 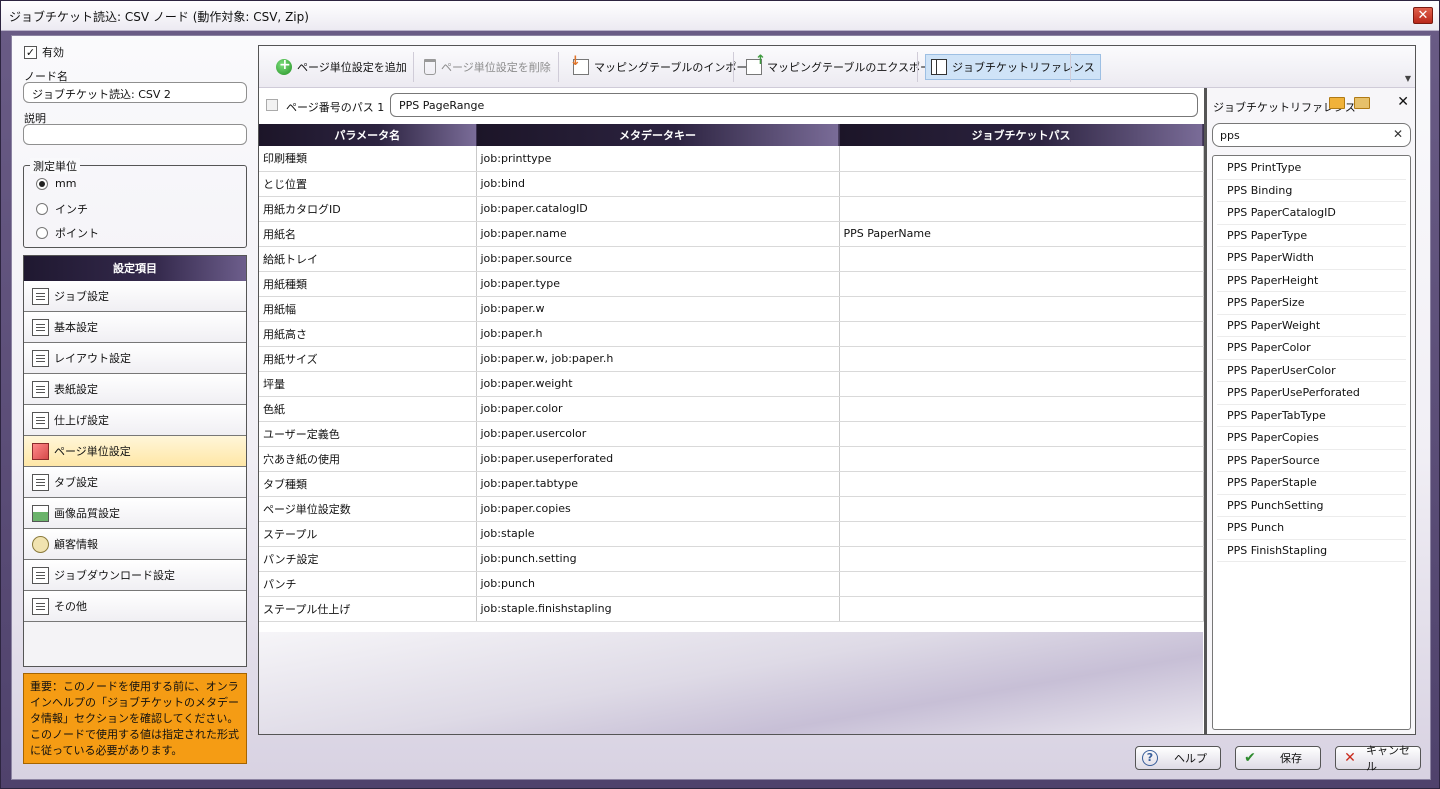 What do you see at coordinates (1311, 191) in the screenshot?
I see `list-item: PPS Binding` at bounding box center [1311, 191].